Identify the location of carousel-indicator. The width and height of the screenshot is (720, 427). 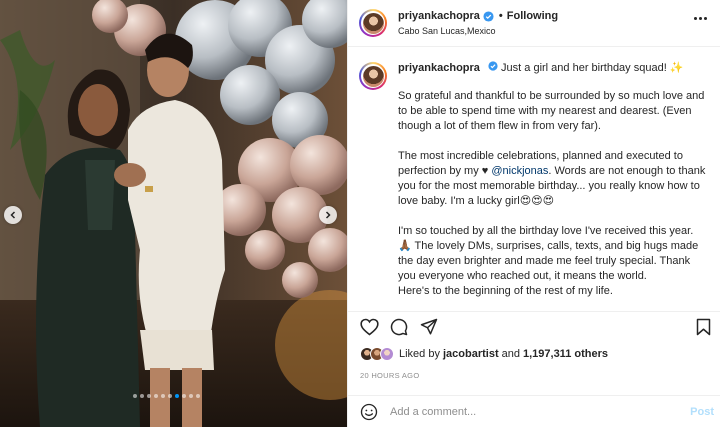
(166, 396).